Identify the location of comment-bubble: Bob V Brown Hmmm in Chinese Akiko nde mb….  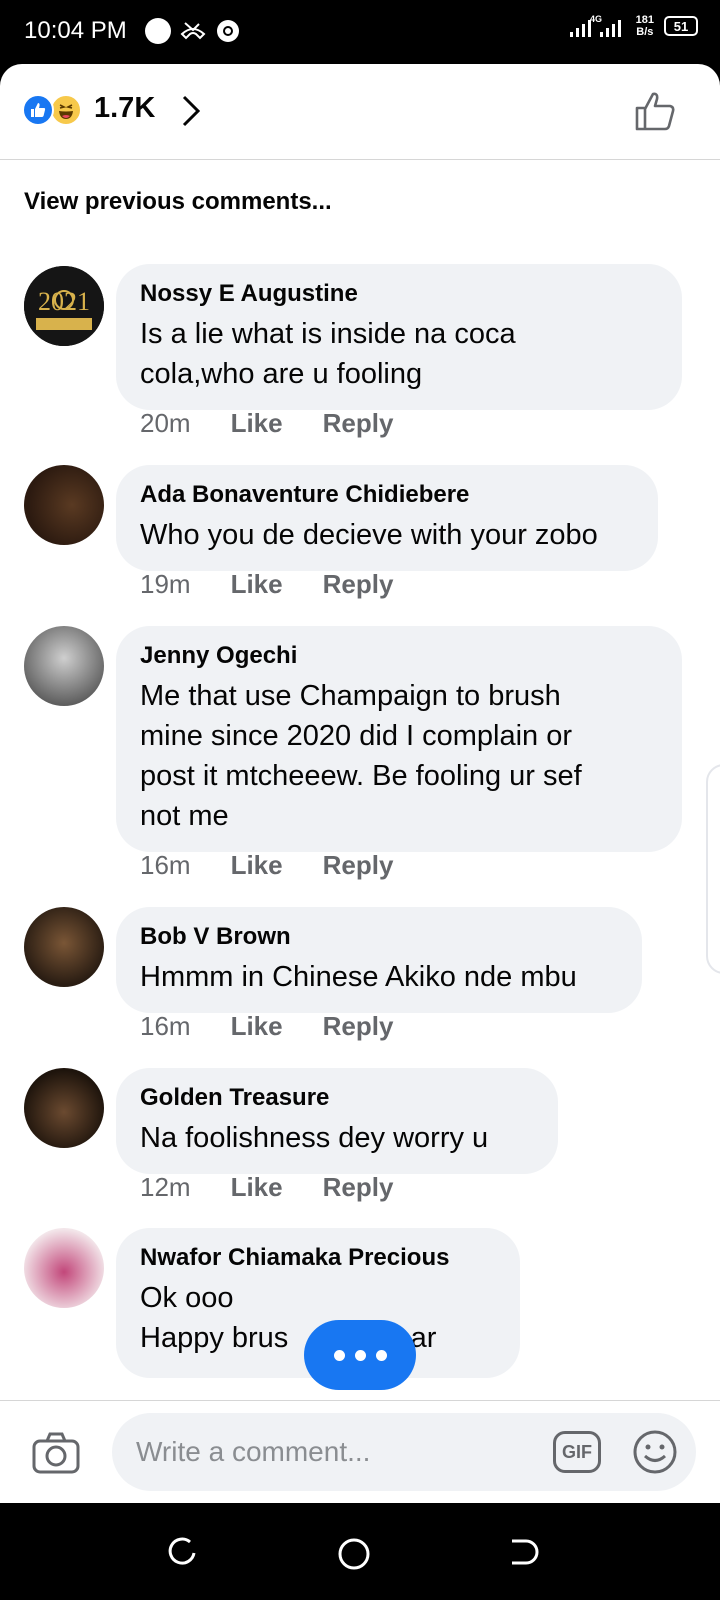
(379, 960).